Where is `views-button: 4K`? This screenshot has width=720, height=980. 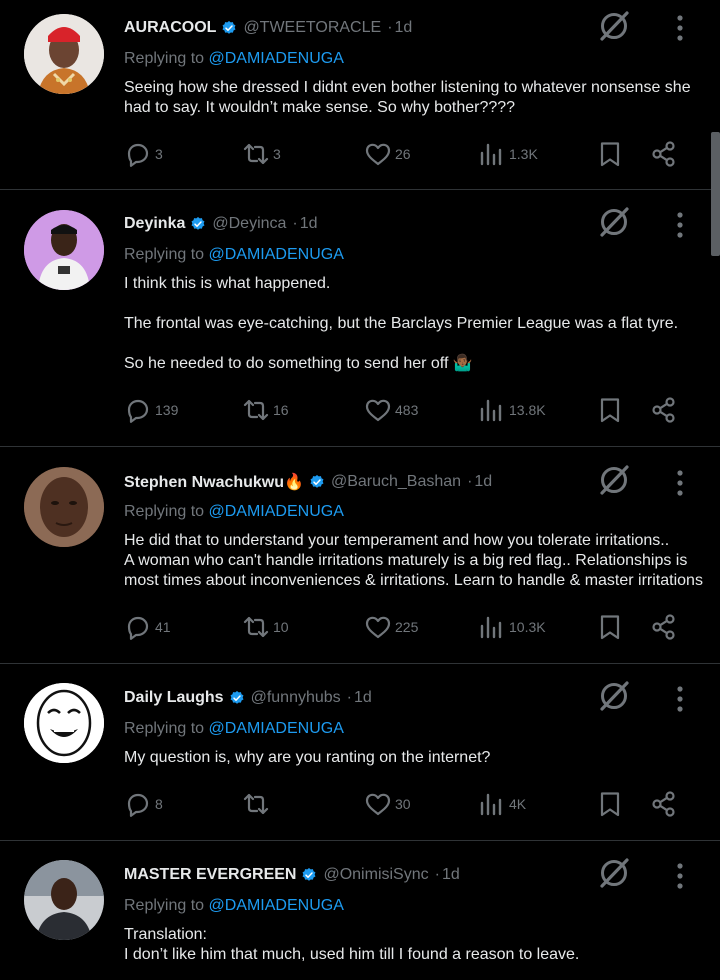 views-button: 4K is located at coordinates (502, 804).